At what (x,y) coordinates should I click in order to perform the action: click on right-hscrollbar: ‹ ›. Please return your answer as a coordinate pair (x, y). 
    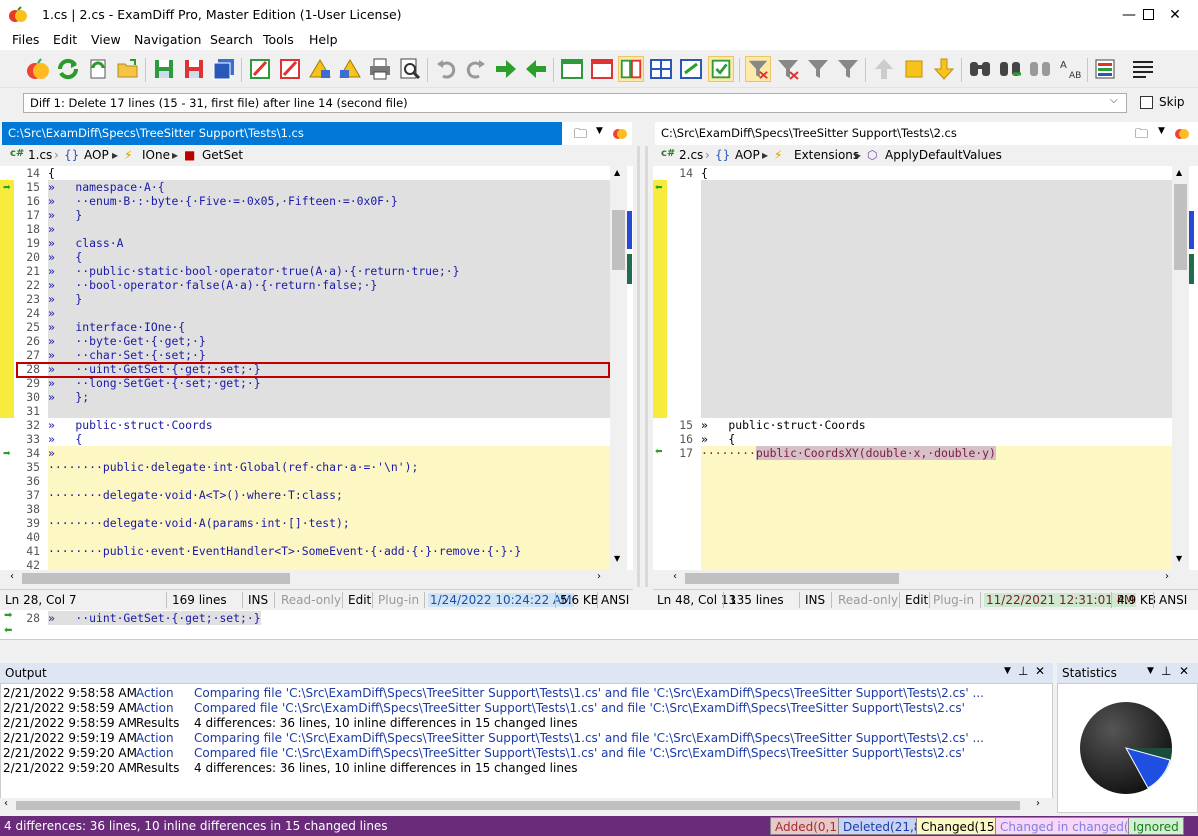
    Looking at the image, I should click on (925, 578).